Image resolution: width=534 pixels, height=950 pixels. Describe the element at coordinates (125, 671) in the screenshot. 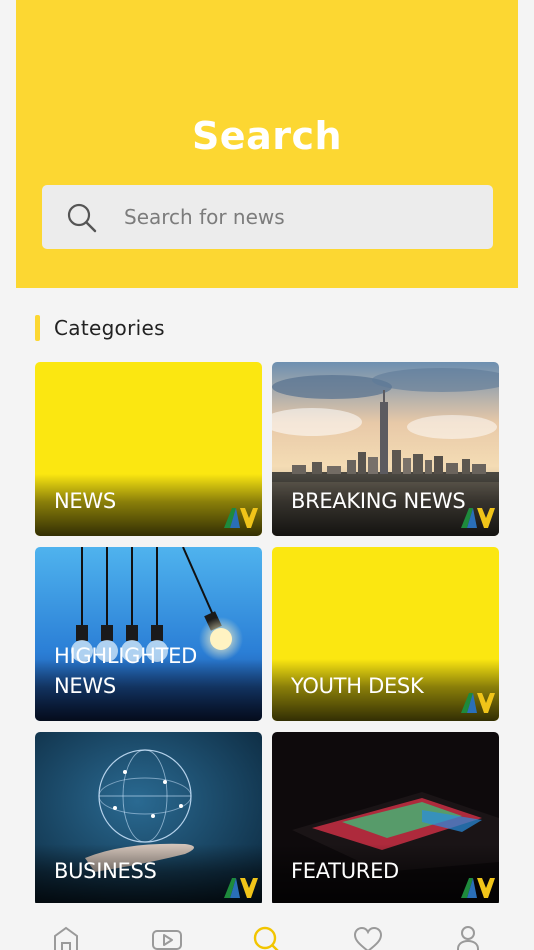

I see `category-label: HIGHLIGHTED NEWS` at that location.